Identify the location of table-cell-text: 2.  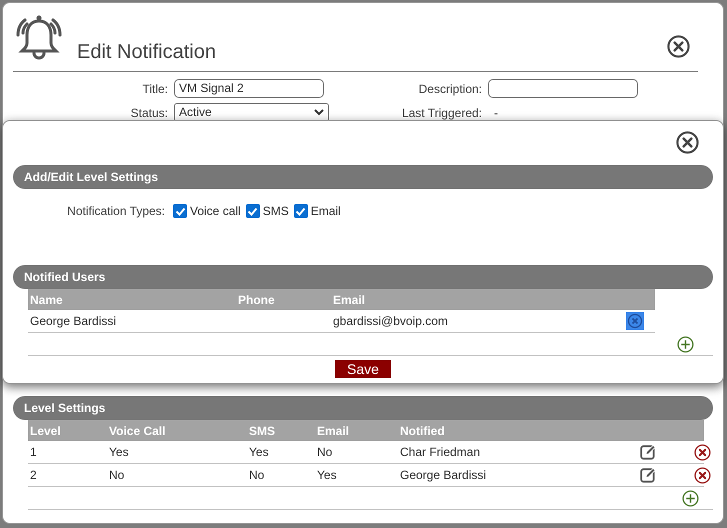
(33, 475).